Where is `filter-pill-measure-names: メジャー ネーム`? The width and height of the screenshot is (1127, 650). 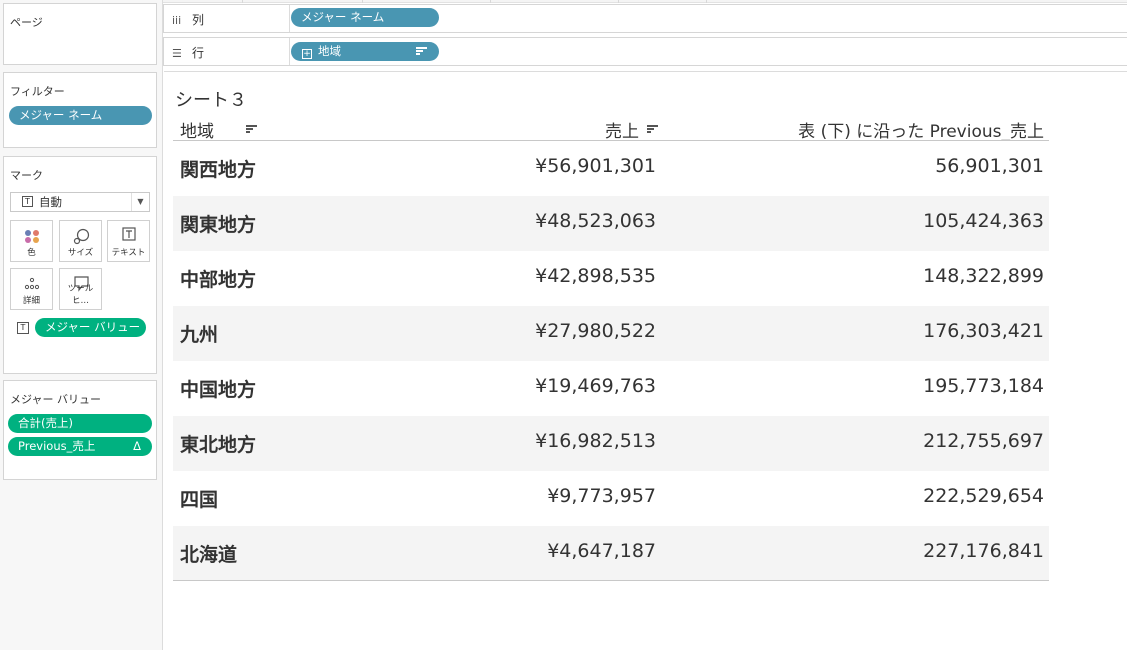
filter-pill-measure-names: メジャー ネーム is located at coordinates (80, 115).